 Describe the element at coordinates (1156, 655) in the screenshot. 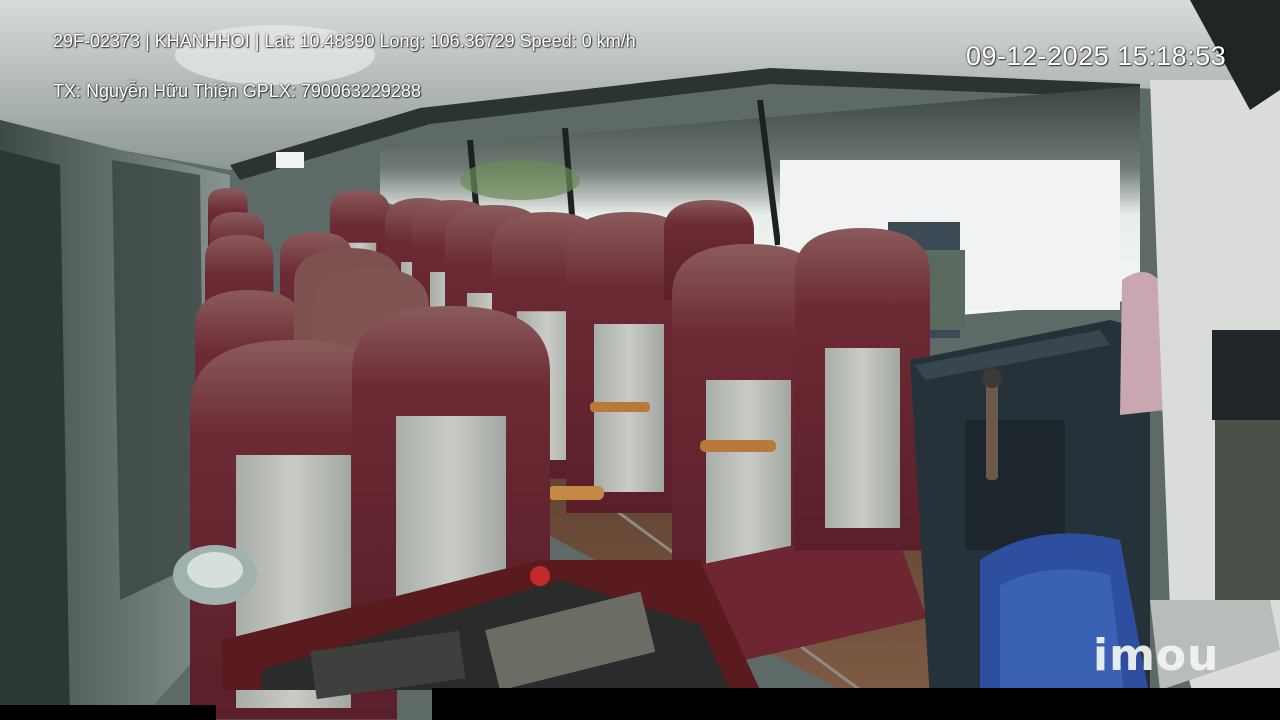

I see `imou-watermark-logo: imou` at that location.